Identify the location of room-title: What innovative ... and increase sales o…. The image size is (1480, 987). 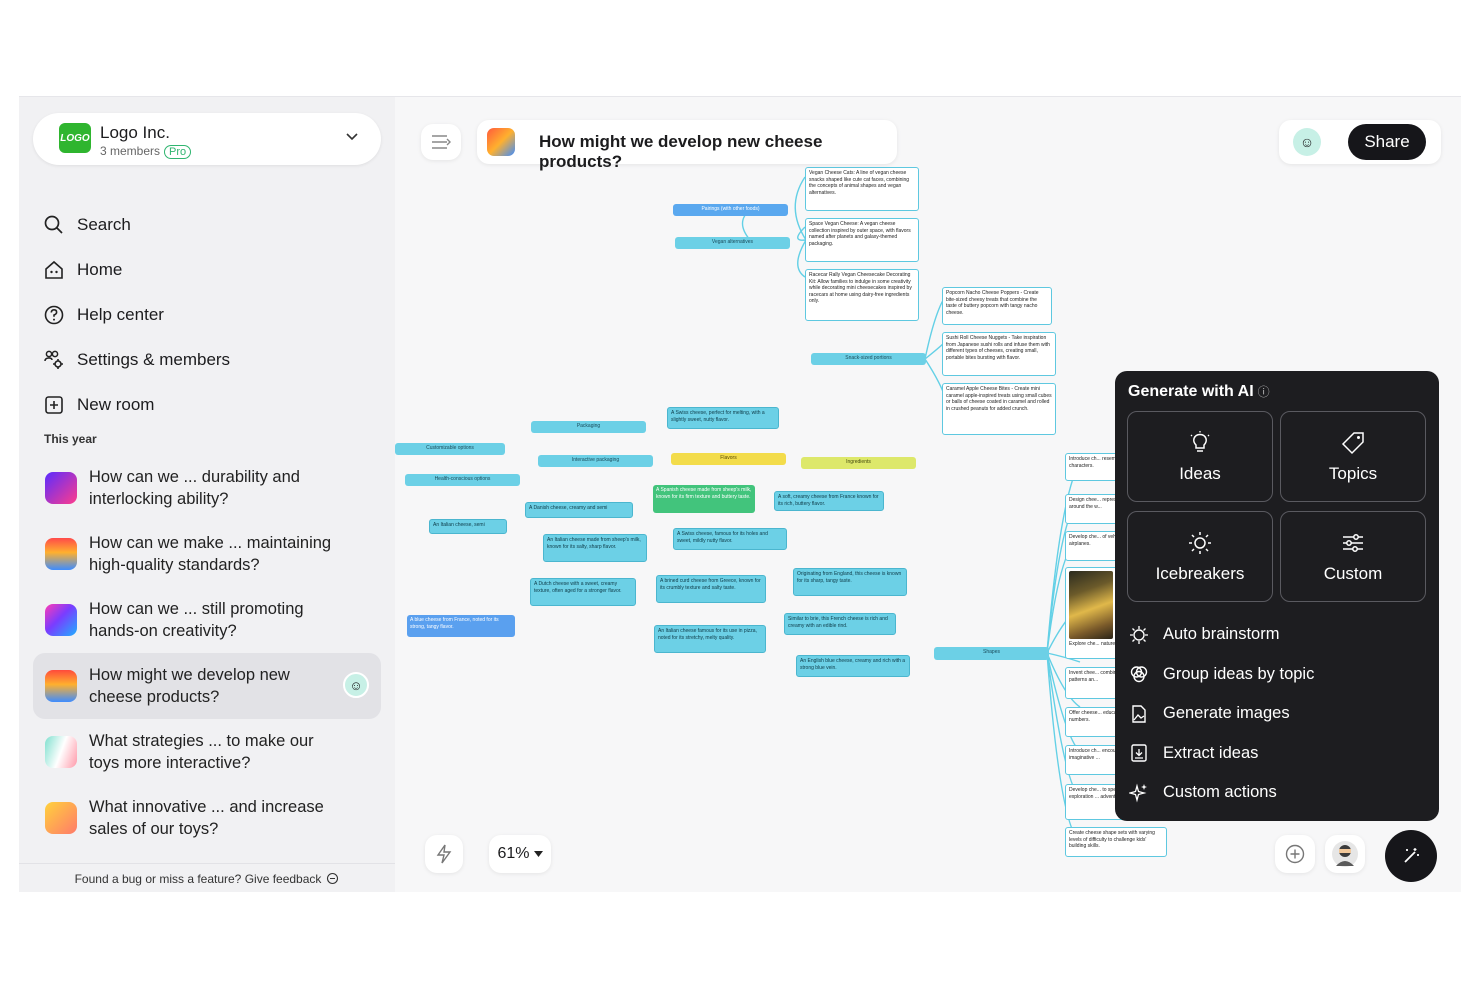
(206, 818).